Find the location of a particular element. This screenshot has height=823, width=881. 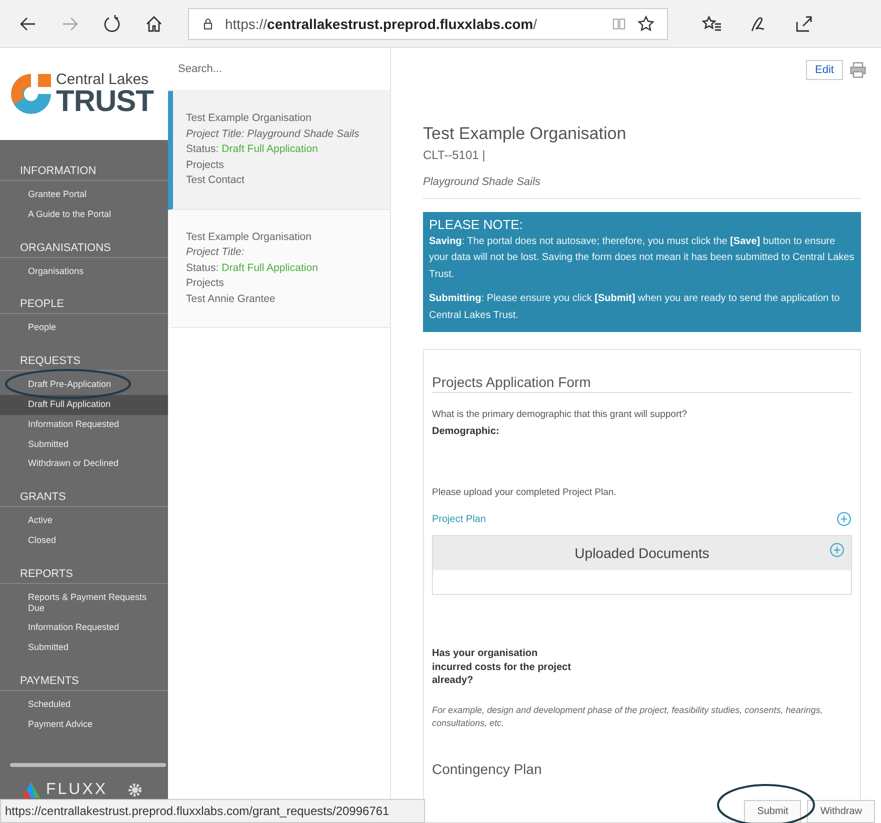

settings-icon is located at coordinates (135, 790).